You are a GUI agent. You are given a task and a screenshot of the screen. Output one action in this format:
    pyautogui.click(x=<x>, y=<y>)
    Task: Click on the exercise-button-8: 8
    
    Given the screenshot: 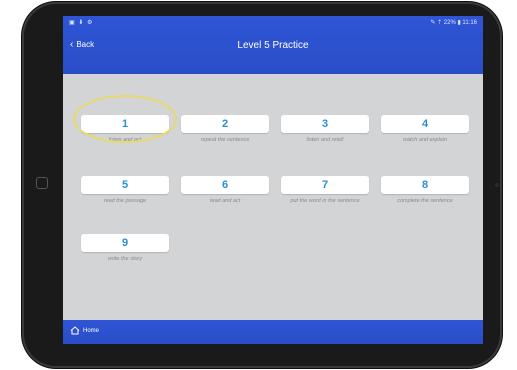 What is the action you would take?
    pyautogui.click(x=425, y=185)
    